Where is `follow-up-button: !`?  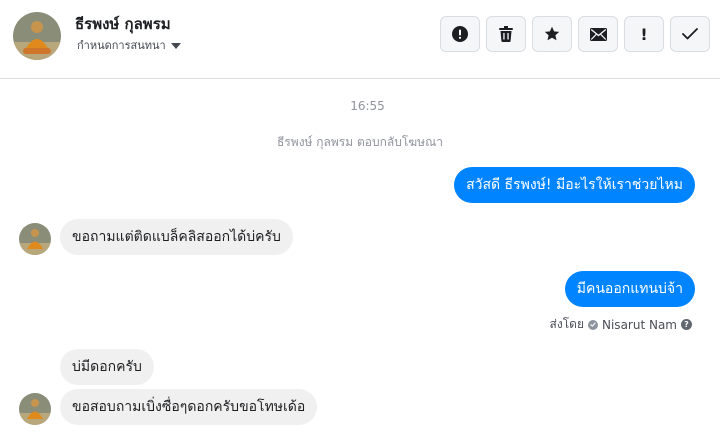
follow-up-button: ! is located at coordinates (644, 34).